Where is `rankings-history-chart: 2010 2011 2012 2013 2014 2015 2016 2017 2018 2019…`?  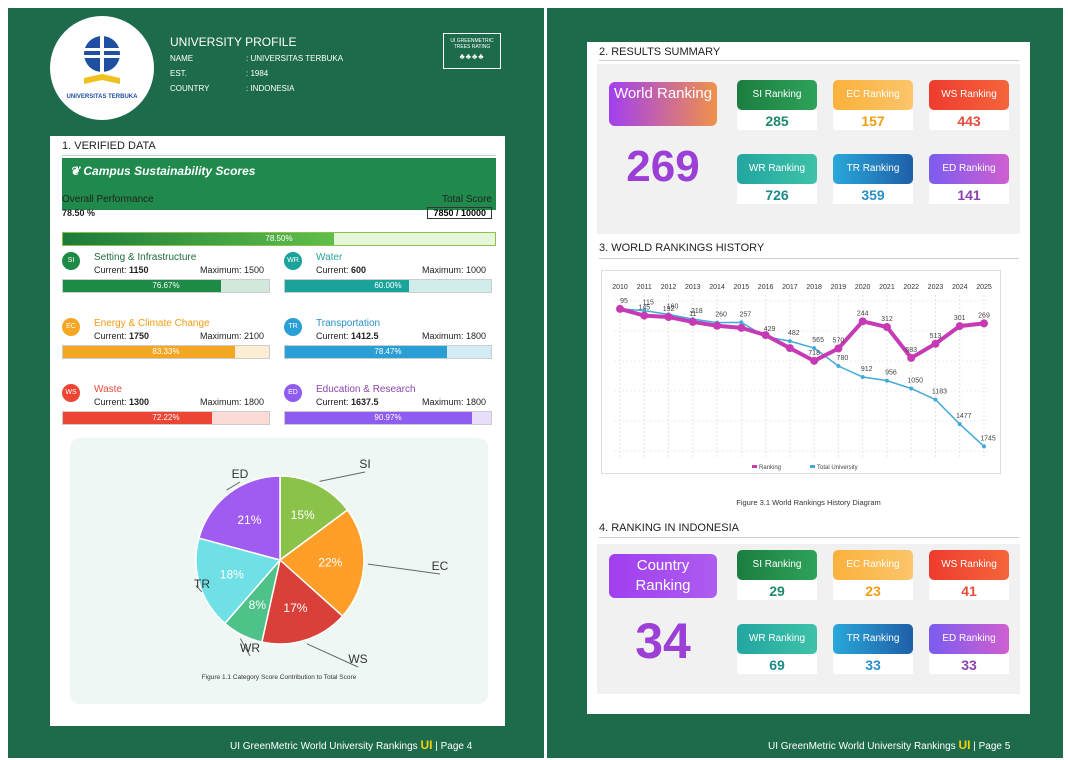 rankings-history-chart: 2010 2011 2012 2013 2014 2015 2016 2017 2018 2019… is located at coordinates (804, 377).